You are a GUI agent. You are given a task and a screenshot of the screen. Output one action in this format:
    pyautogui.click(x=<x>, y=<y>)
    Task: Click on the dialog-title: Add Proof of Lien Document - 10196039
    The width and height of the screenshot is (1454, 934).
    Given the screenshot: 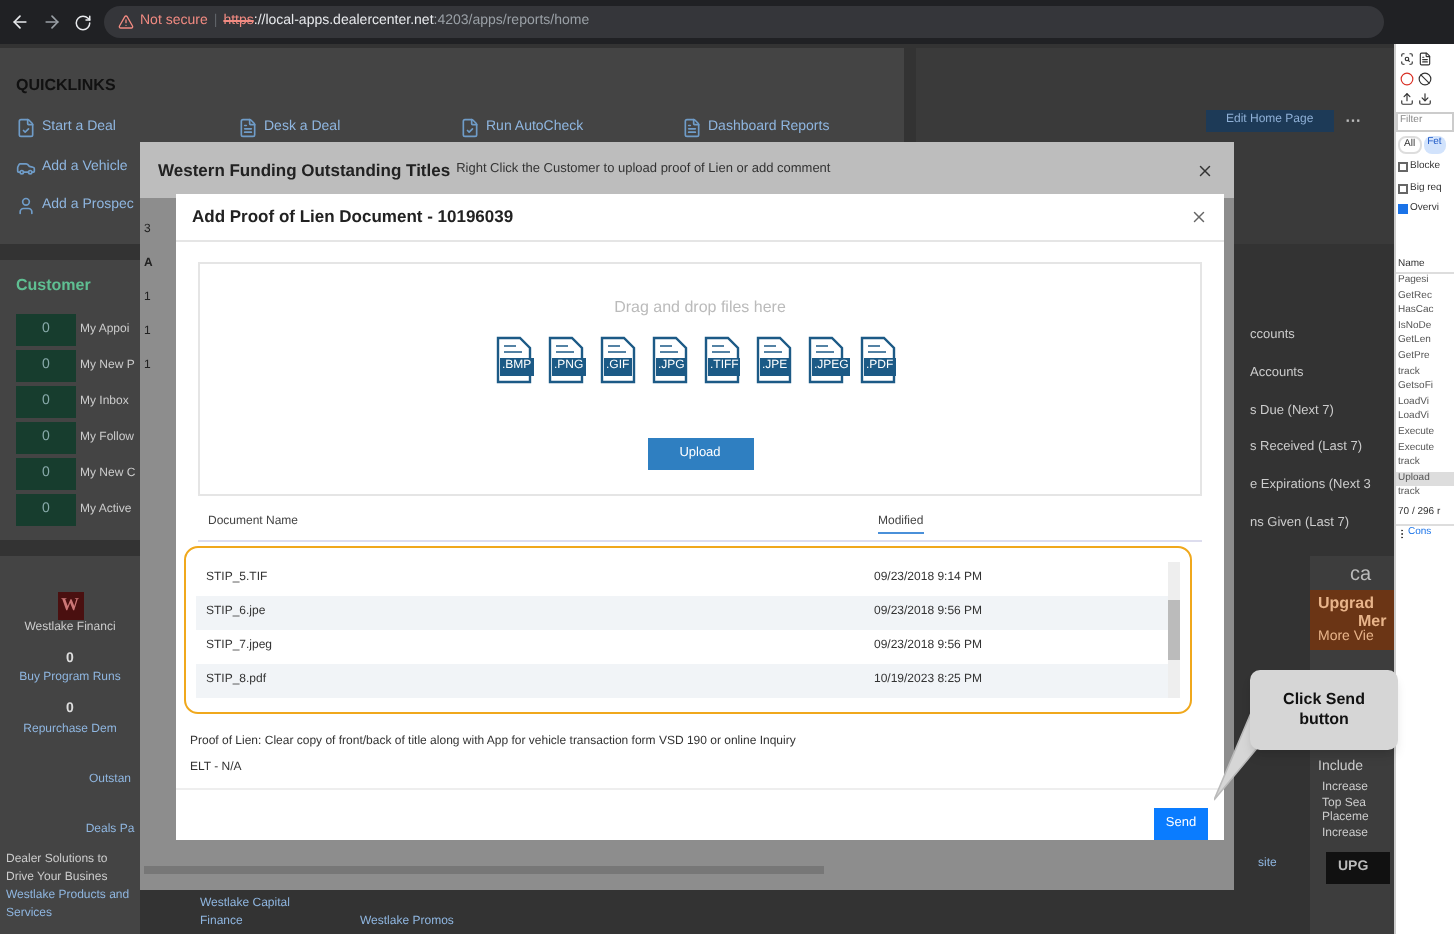 What is the action you would take?
    pyautogui.click(x=353, y=217)
    